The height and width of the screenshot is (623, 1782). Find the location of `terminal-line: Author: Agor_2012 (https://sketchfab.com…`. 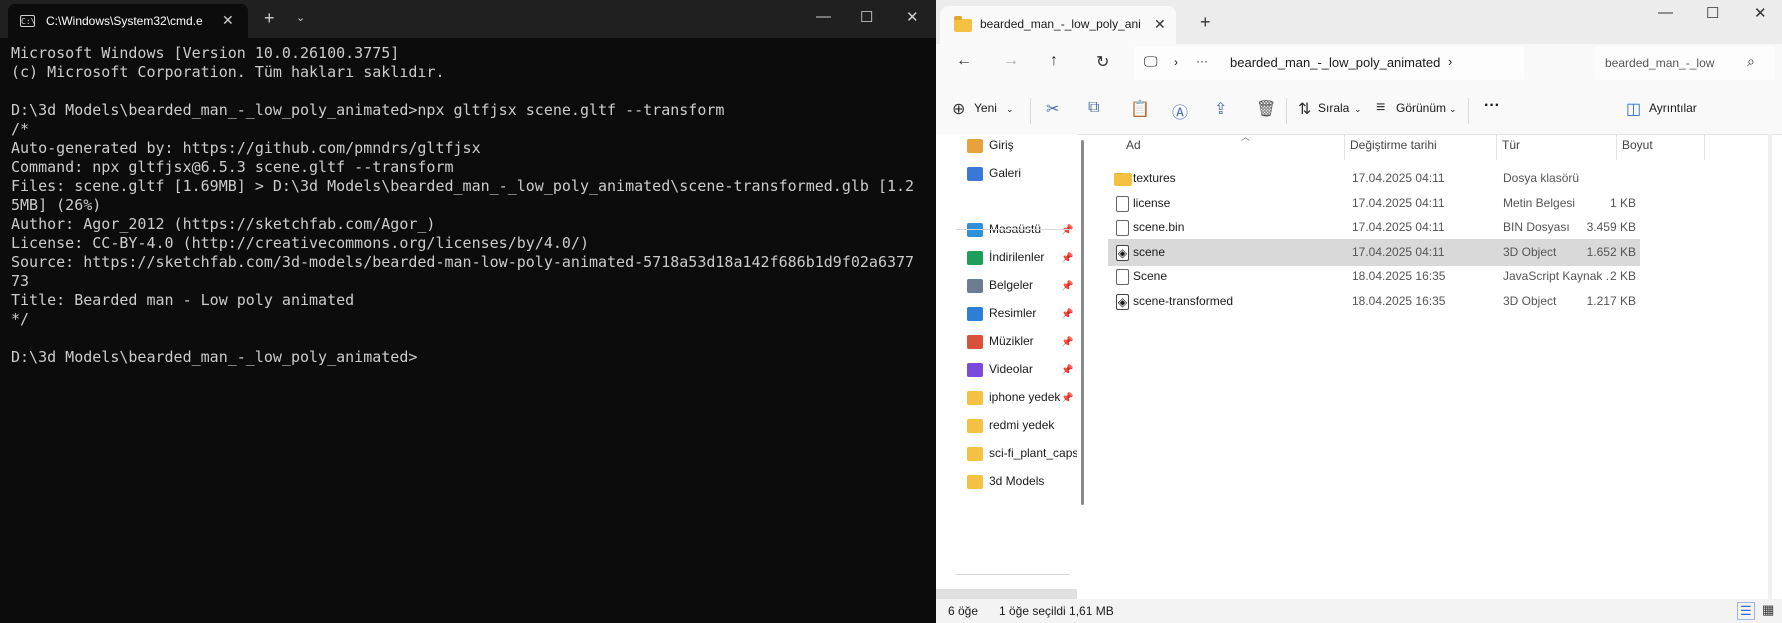

terminal-line: Author: Agor_2012 (https://sketchfab.com… is located at coordinates (223, 224).